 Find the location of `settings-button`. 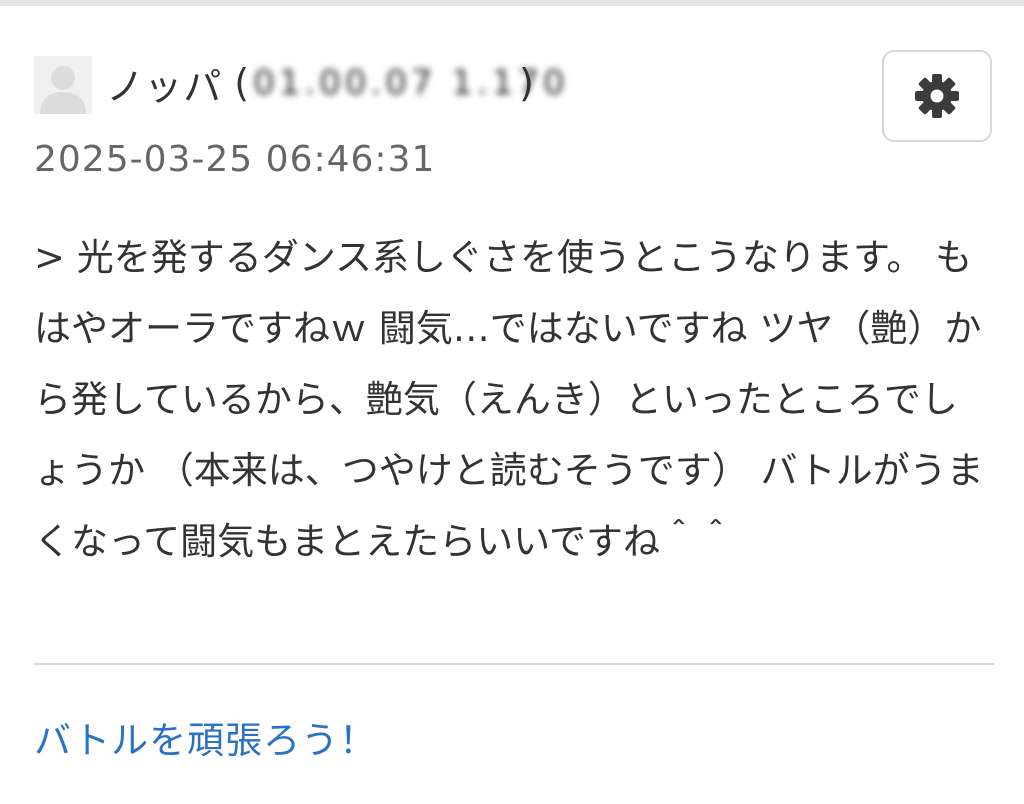

settings-button is located at coordinates (937, 96).